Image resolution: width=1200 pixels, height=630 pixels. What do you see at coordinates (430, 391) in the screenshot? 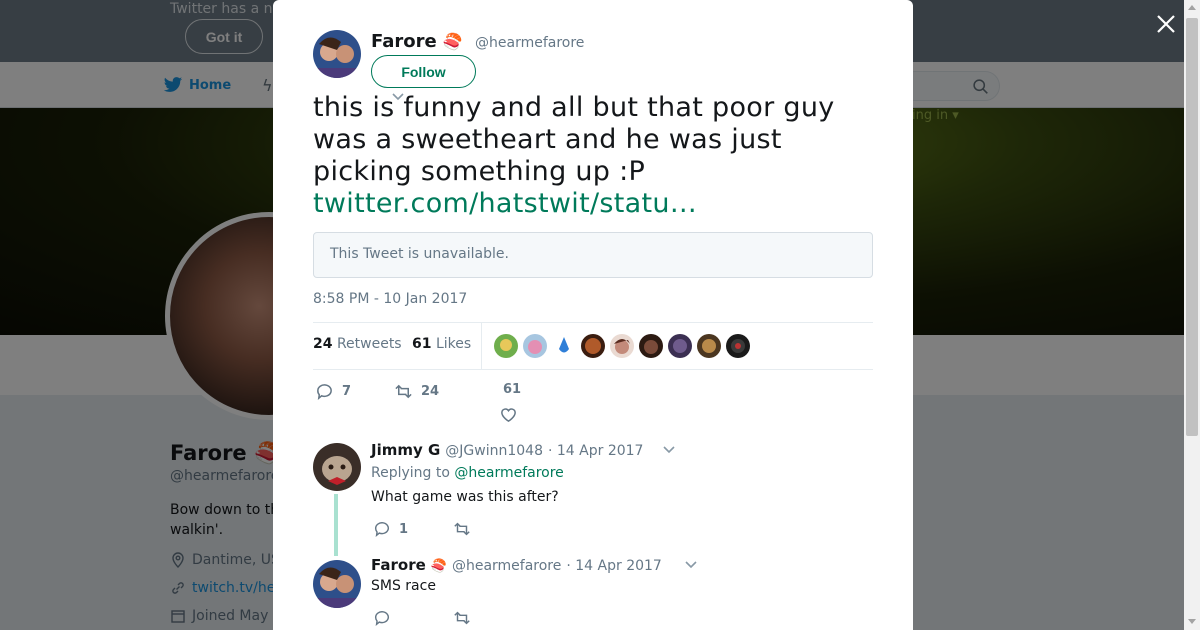
I see `retweet-count: 24` at bounding box center [430, 391].